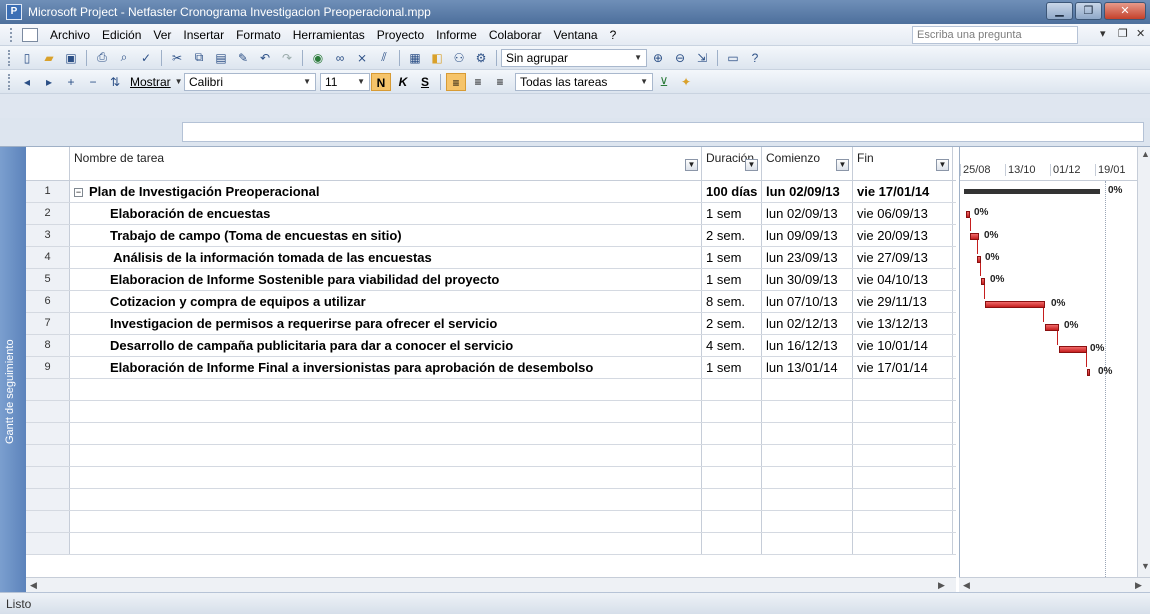  I want to click on ask-question-input: Escriba una pregunta, so click(995, 35).